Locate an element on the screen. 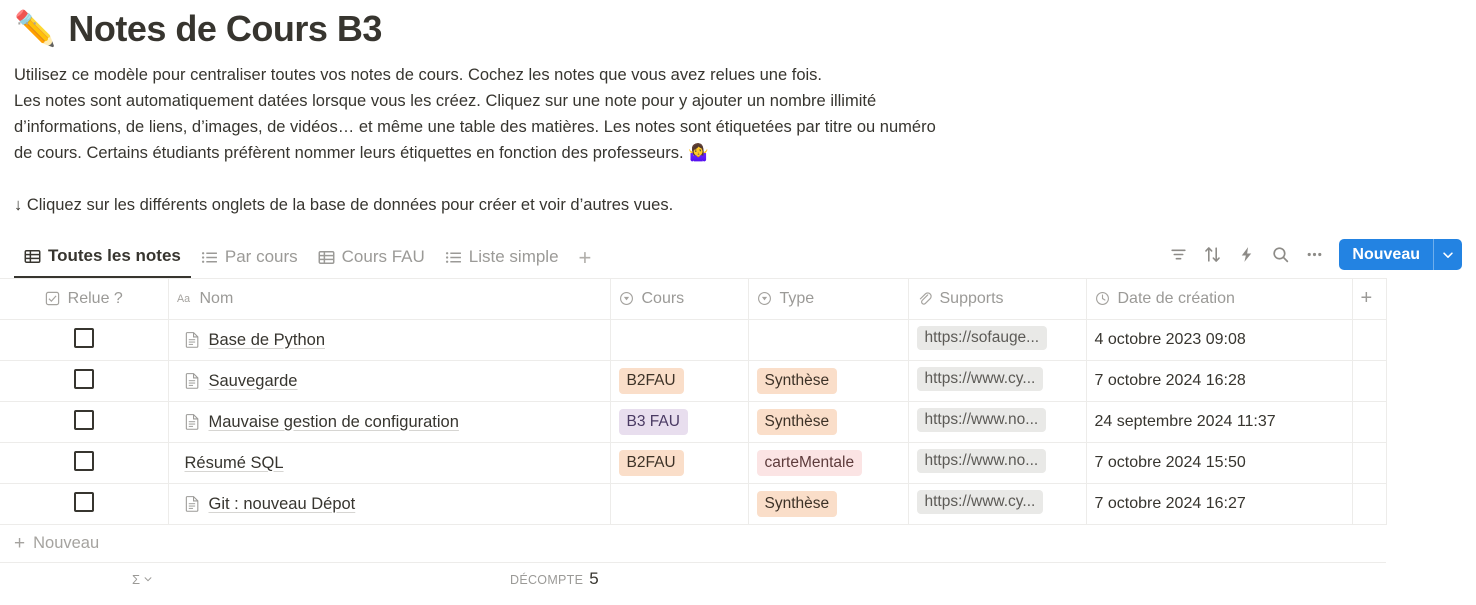  sort-icon is located at coordinates (1212, 255).